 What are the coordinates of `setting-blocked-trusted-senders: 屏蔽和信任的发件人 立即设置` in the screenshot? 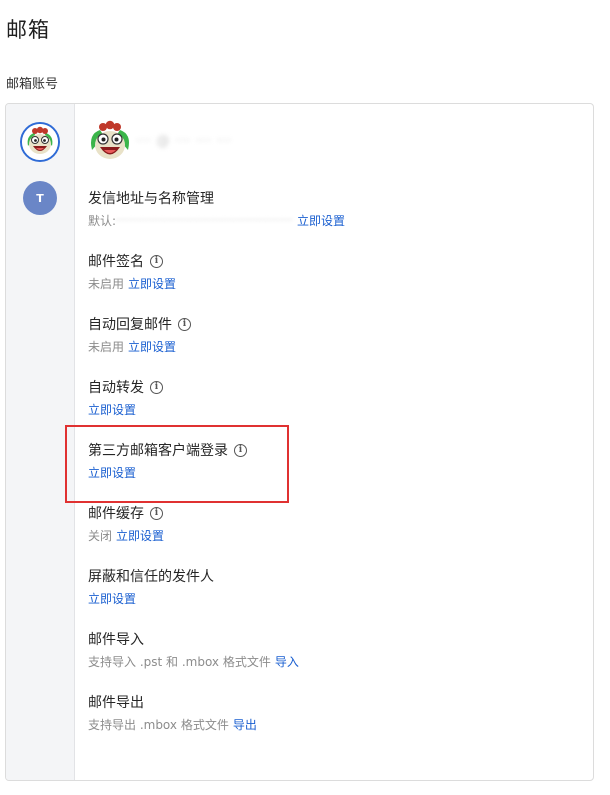 It's located at (151, 586).